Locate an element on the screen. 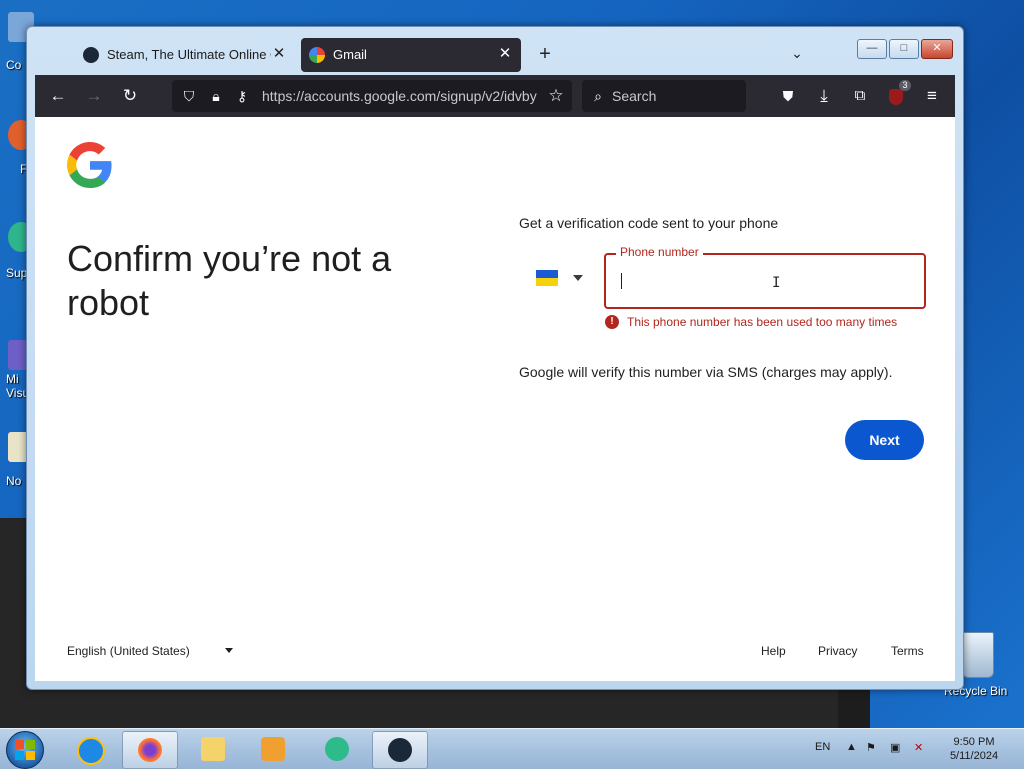 This screenshot has width=1024, height=769. taskbar-firefox is located at coordinates (150, 750).